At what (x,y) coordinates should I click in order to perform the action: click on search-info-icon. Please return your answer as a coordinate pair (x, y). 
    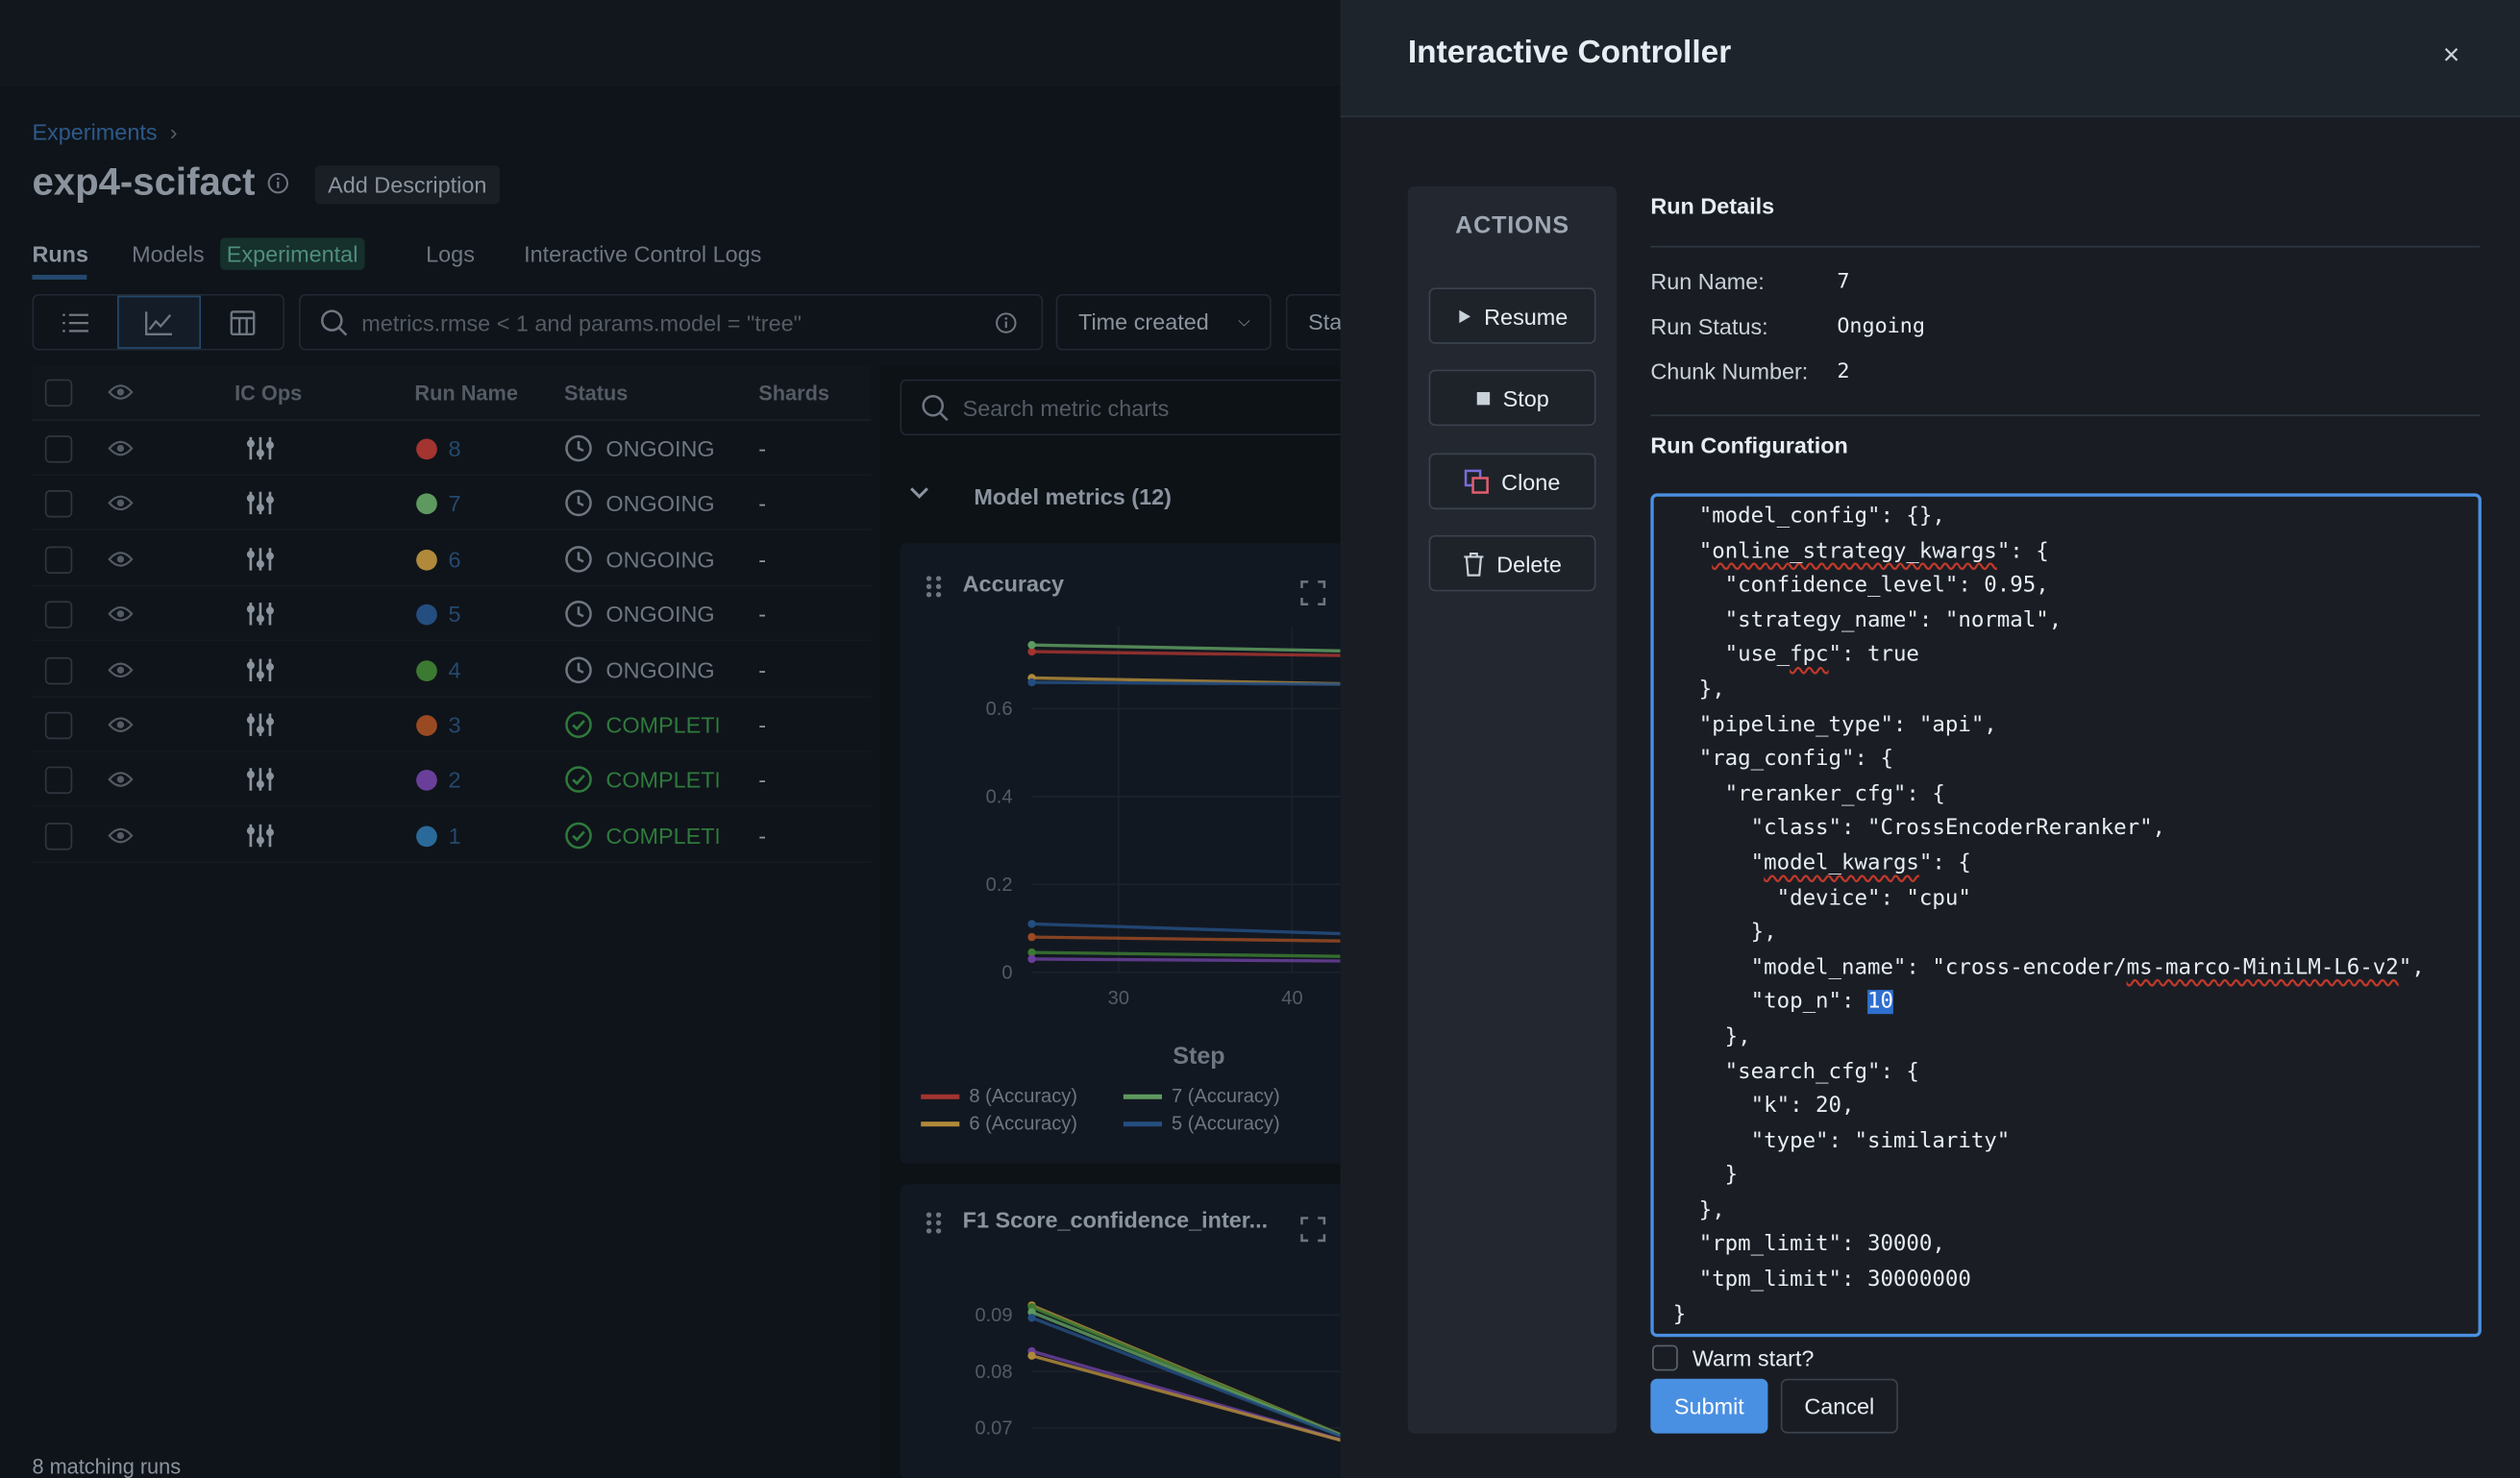
    Looking at the image, I should click on (1006, 322).